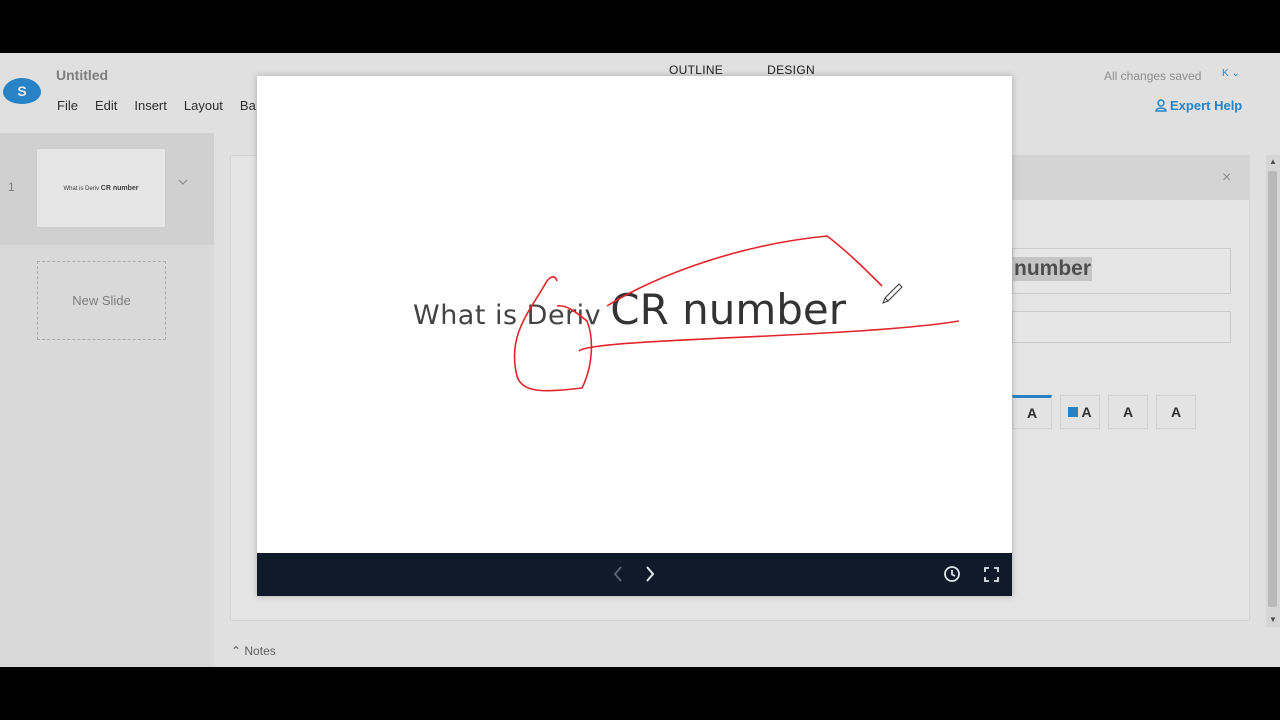 This screenshot has width=1280, height=720. Describe the element at coordinates (769, 336) in the screenshot. I see `ink-stroke-underline` at that location.